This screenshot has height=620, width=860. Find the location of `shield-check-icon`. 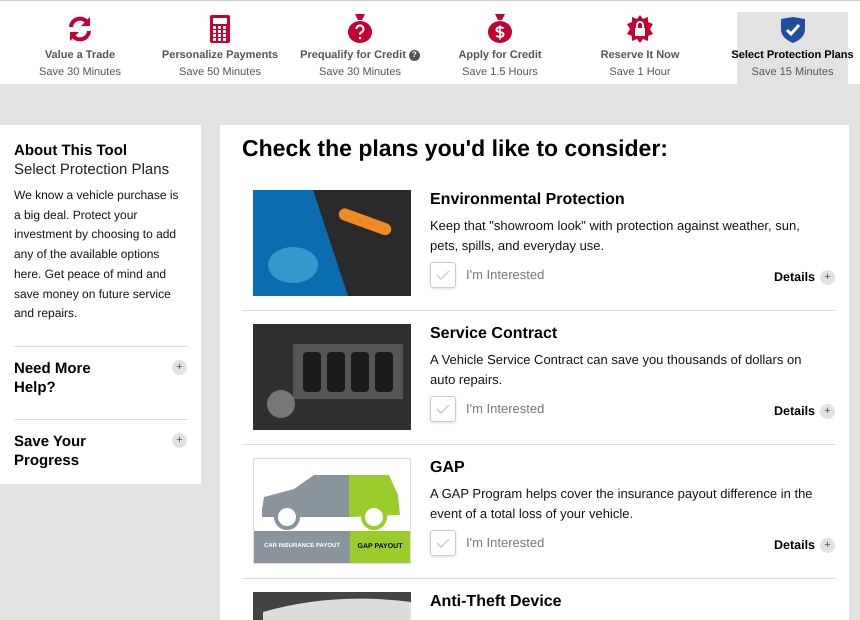

shield-check-icon is located at coordinates (792, 30).